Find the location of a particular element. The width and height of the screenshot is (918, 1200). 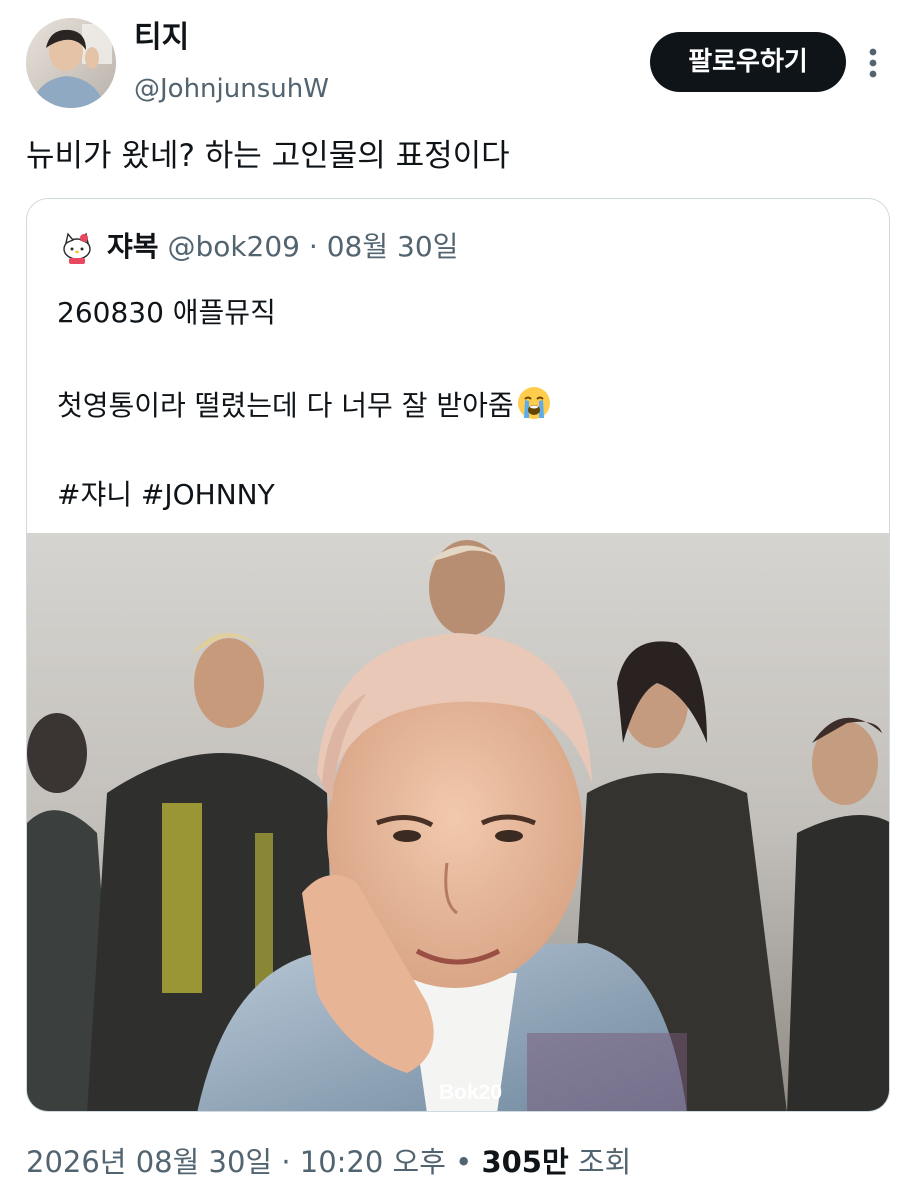

profile-photo-icon is located at coordinates (71, 63).